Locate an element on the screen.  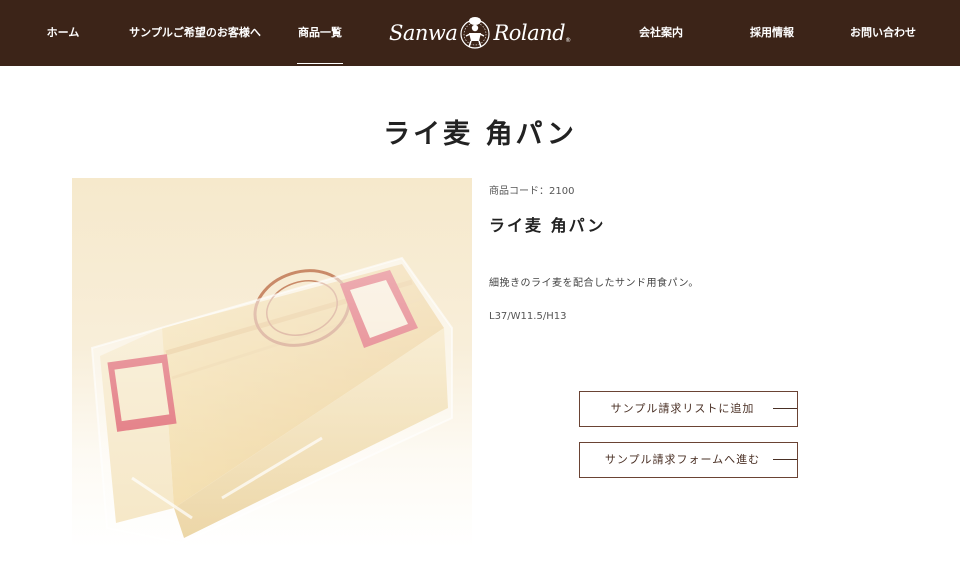
go-to-sample-form-label: サンプル請求フォームへ進む is located at coordinates (682, 459).